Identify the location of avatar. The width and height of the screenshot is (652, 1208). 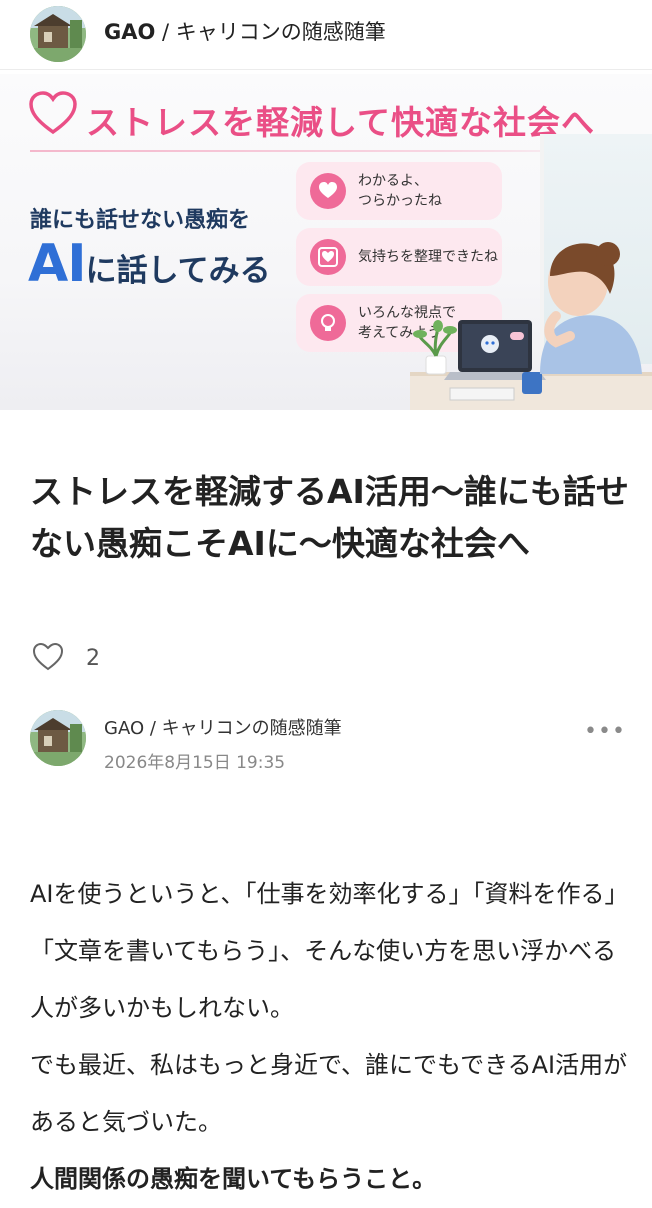
(58, 34).